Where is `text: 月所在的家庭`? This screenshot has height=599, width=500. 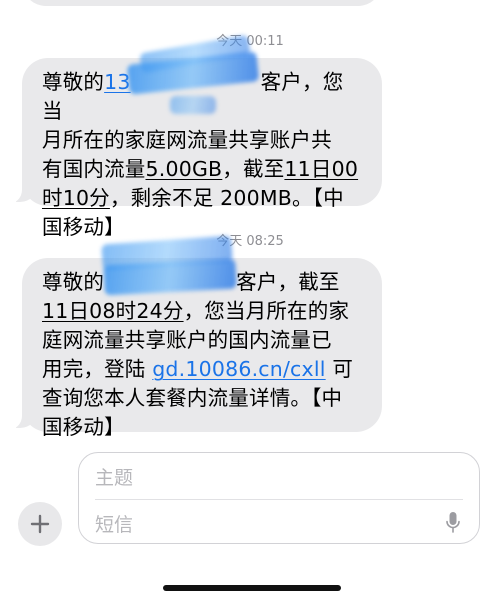
text: 月所在的家庭 is located at coordinates (104, 140).